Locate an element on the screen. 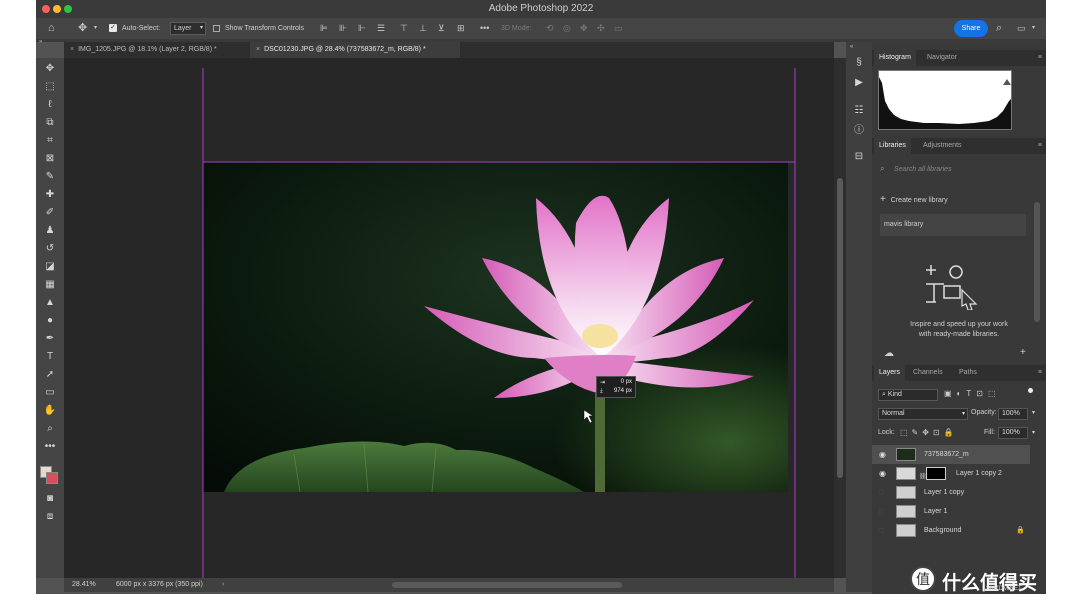  vertical-scroll-thumb is located at coordinates (840, 328).